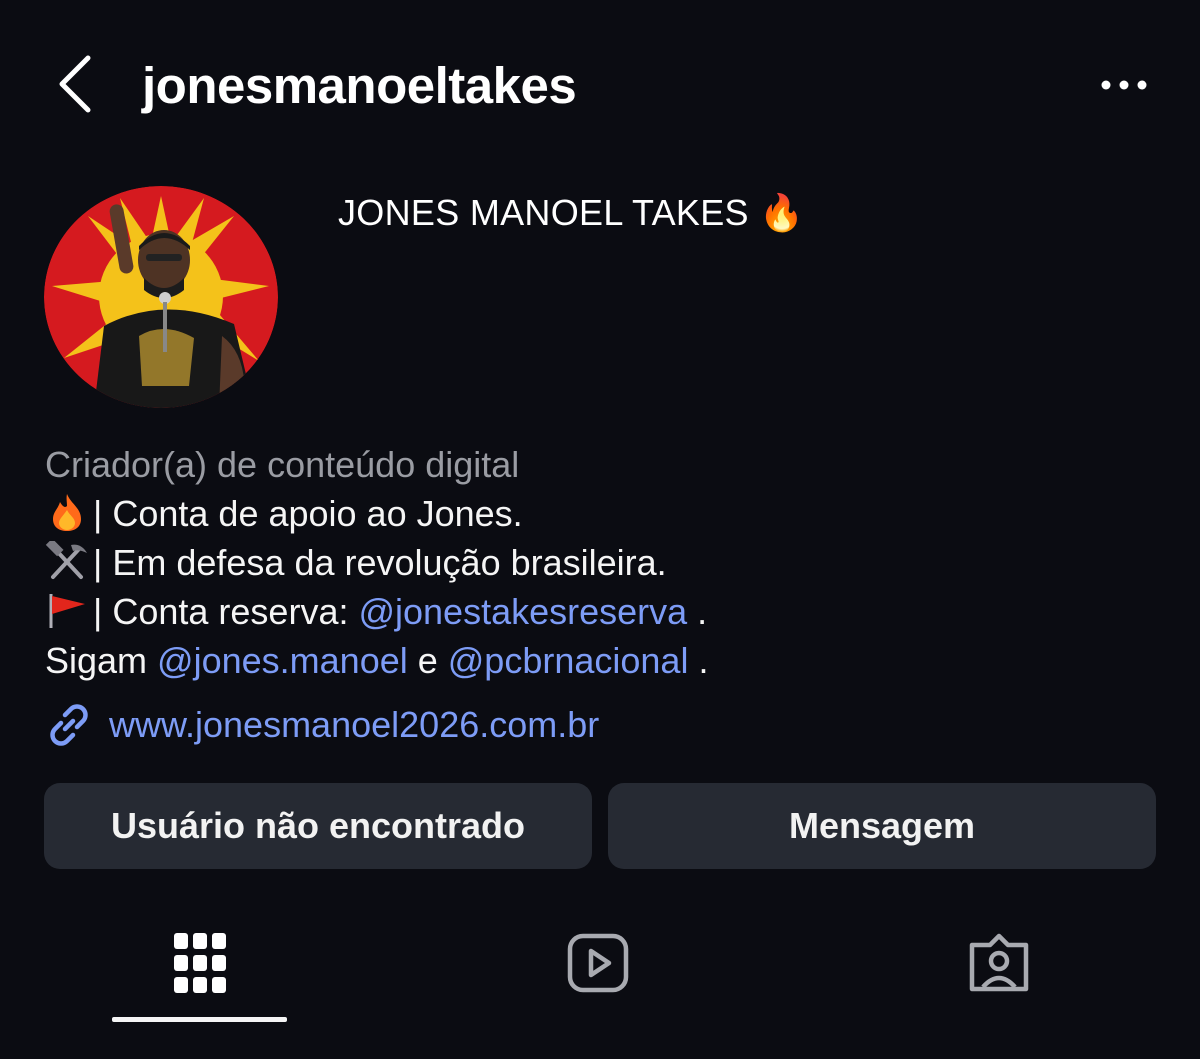 This screenshot has height=1059, width=1200. I want to click on message-button: Mensagem, so click(882, 826).